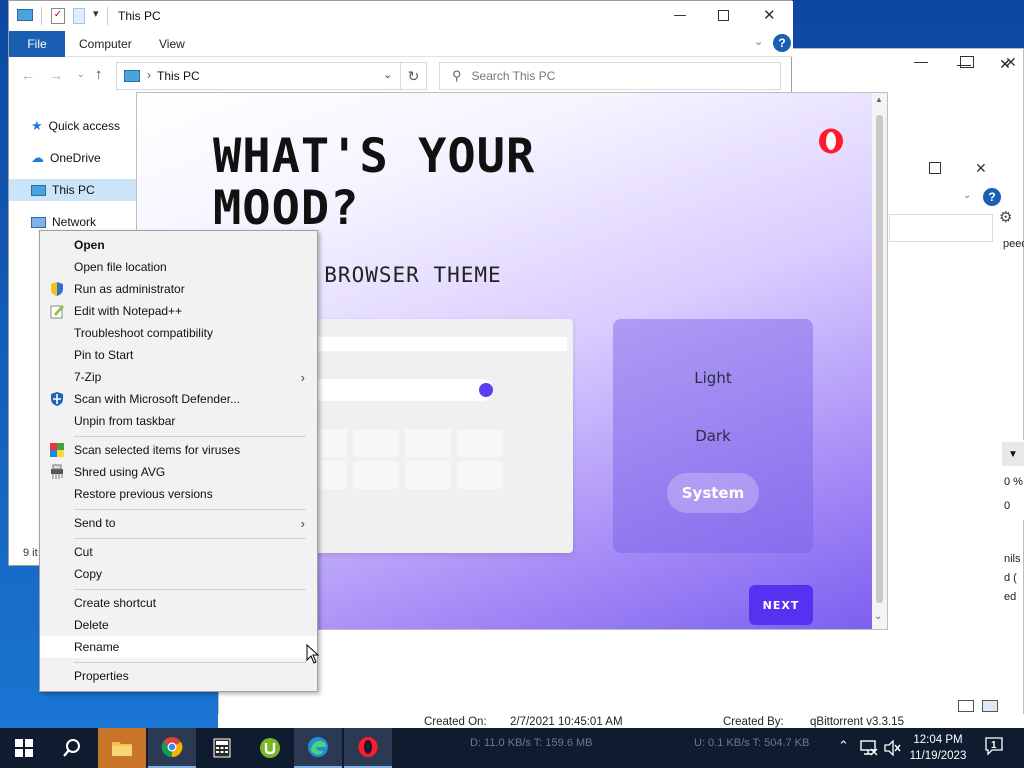 The width and height of the screenshot is (1024, 768). Describe the element at coordinates (713, 378) in the screenshot. I see `theme-option-light: Light` at that location.